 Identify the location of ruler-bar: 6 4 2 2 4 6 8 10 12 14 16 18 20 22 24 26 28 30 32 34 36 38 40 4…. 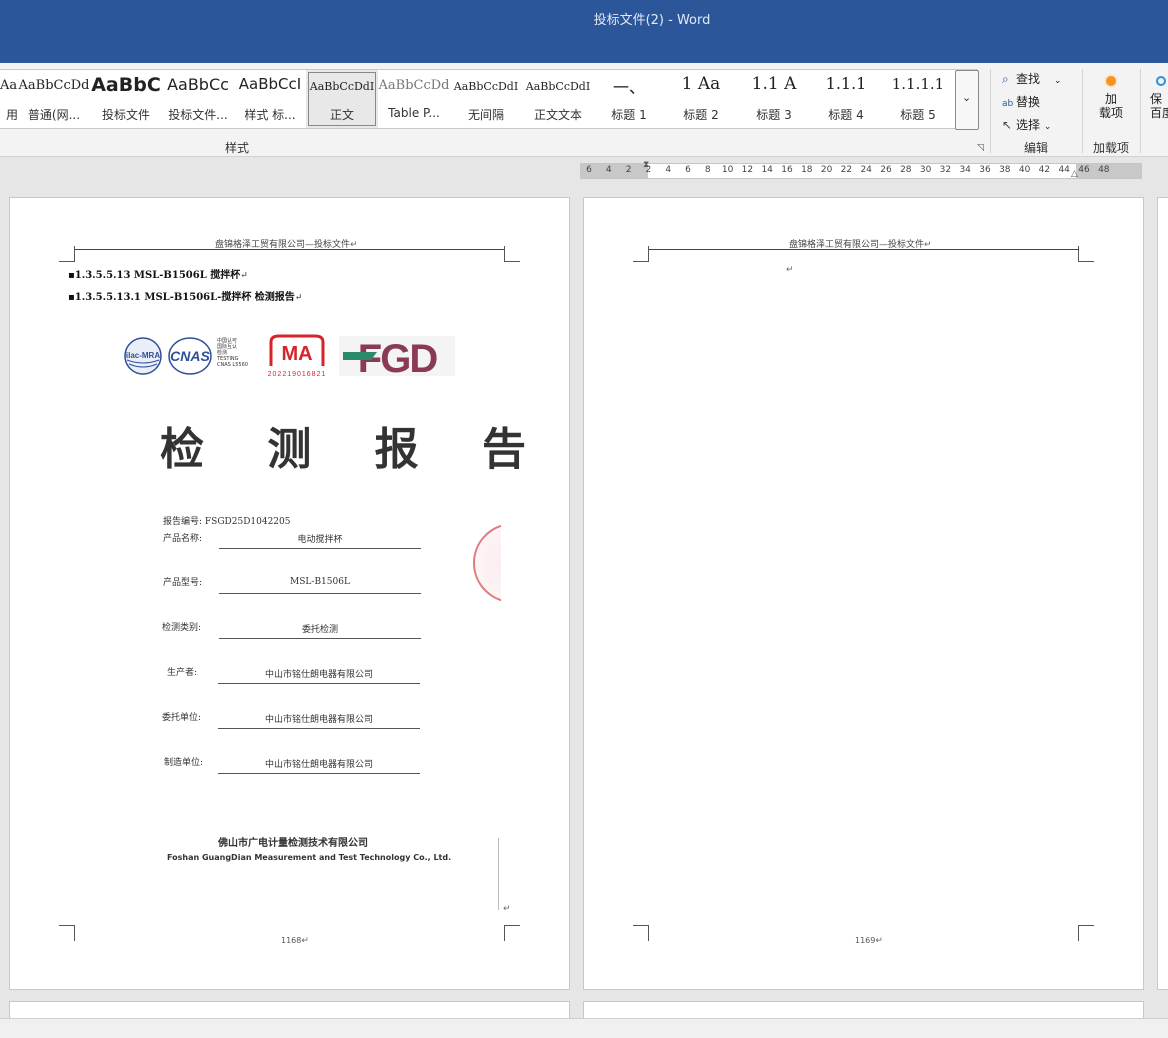
(584, 171).